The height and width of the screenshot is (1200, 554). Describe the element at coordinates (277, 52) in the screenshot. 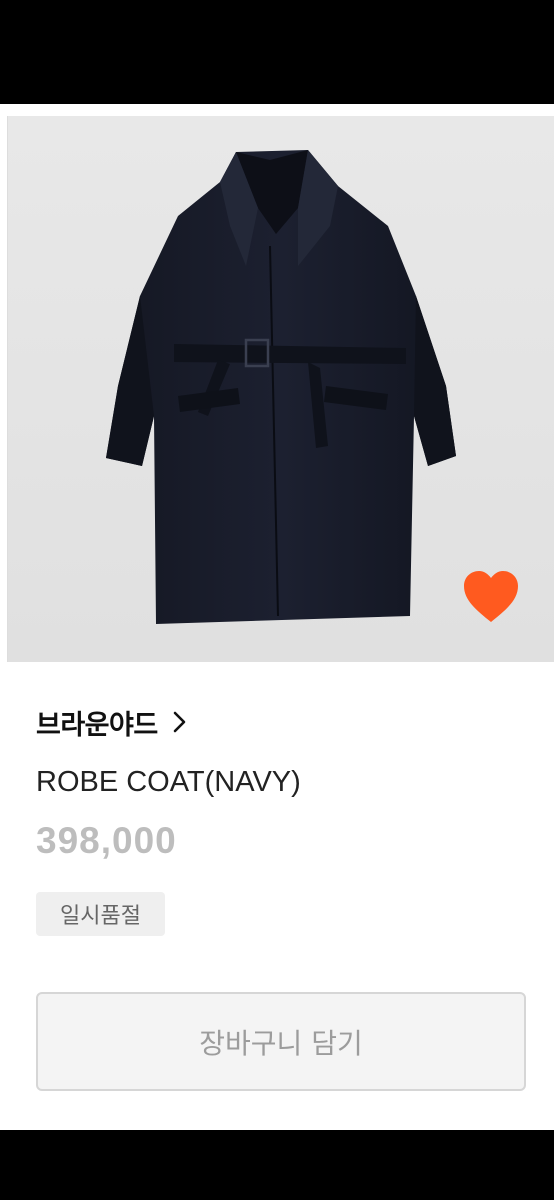

I see `status-bar` at that location.